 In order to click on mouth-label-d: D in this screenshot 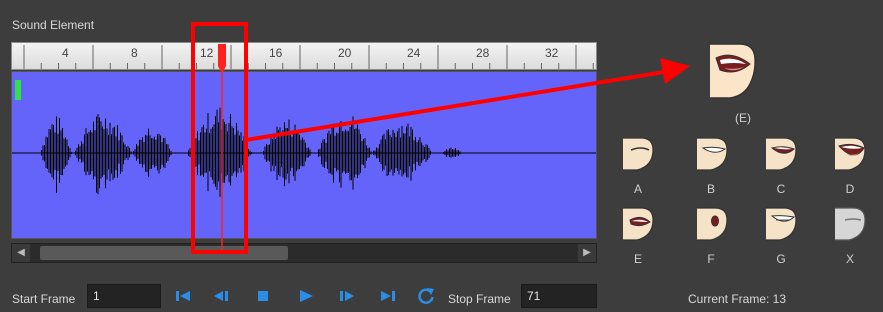, I will do `click(850, 189)`.